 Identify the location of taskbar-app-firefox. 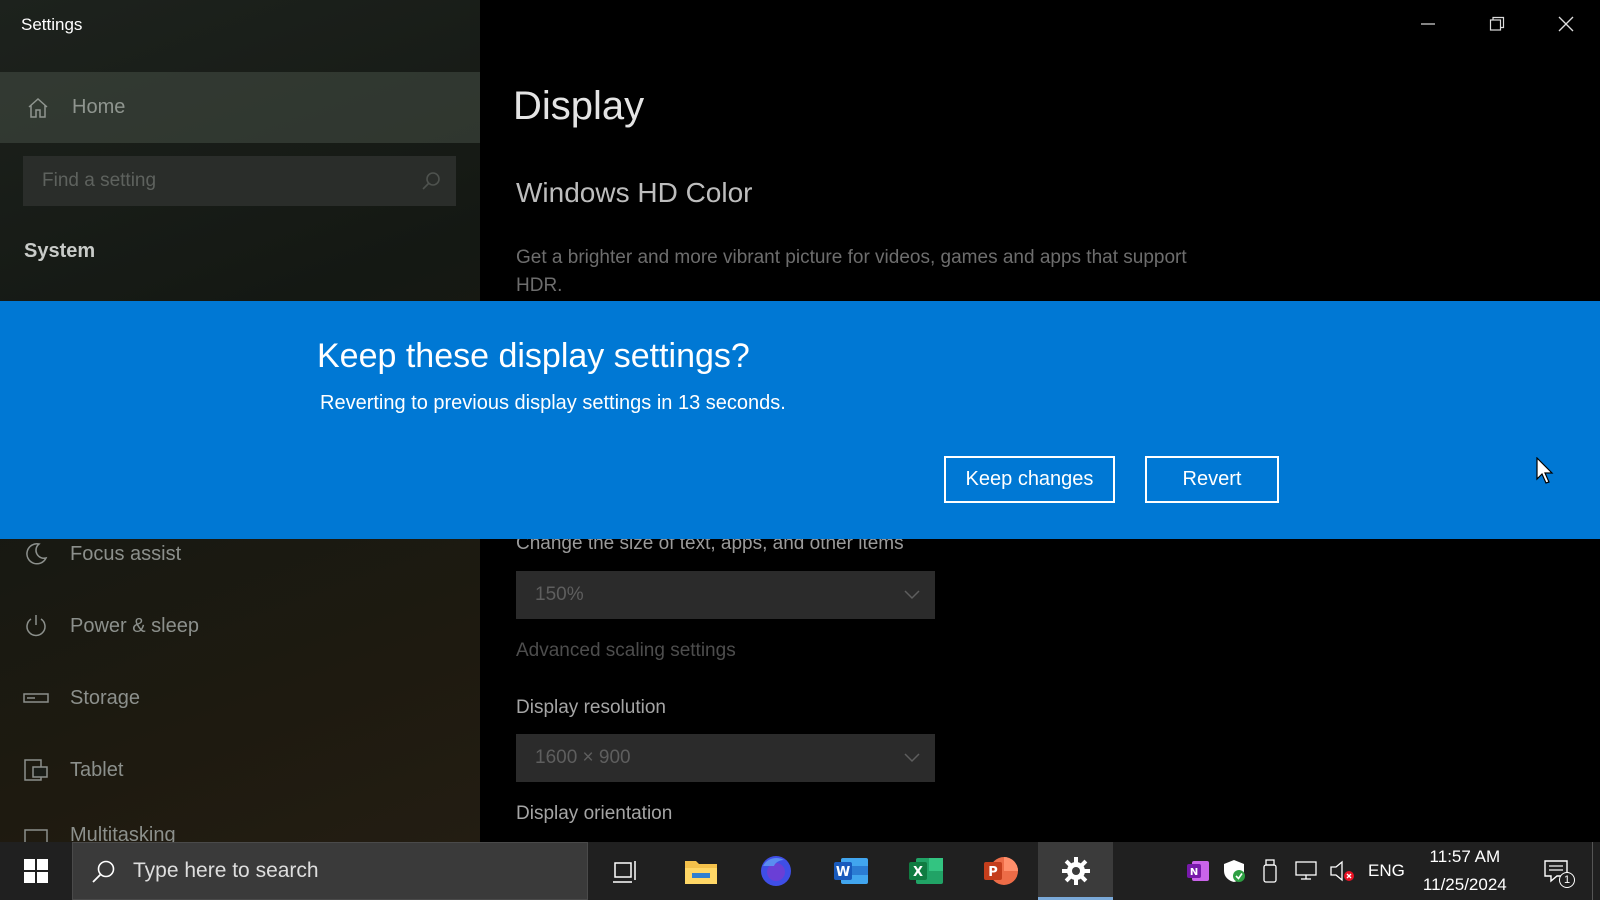
(775, 871).